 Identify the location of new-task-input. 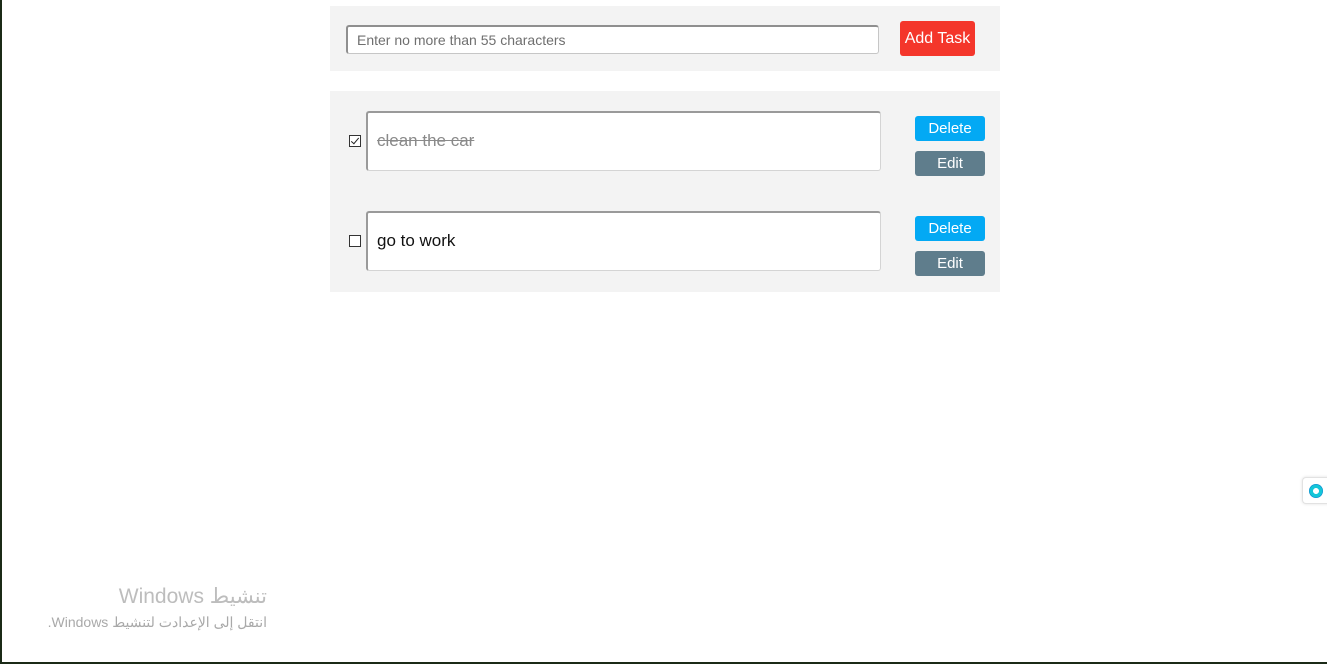
(612, 39).